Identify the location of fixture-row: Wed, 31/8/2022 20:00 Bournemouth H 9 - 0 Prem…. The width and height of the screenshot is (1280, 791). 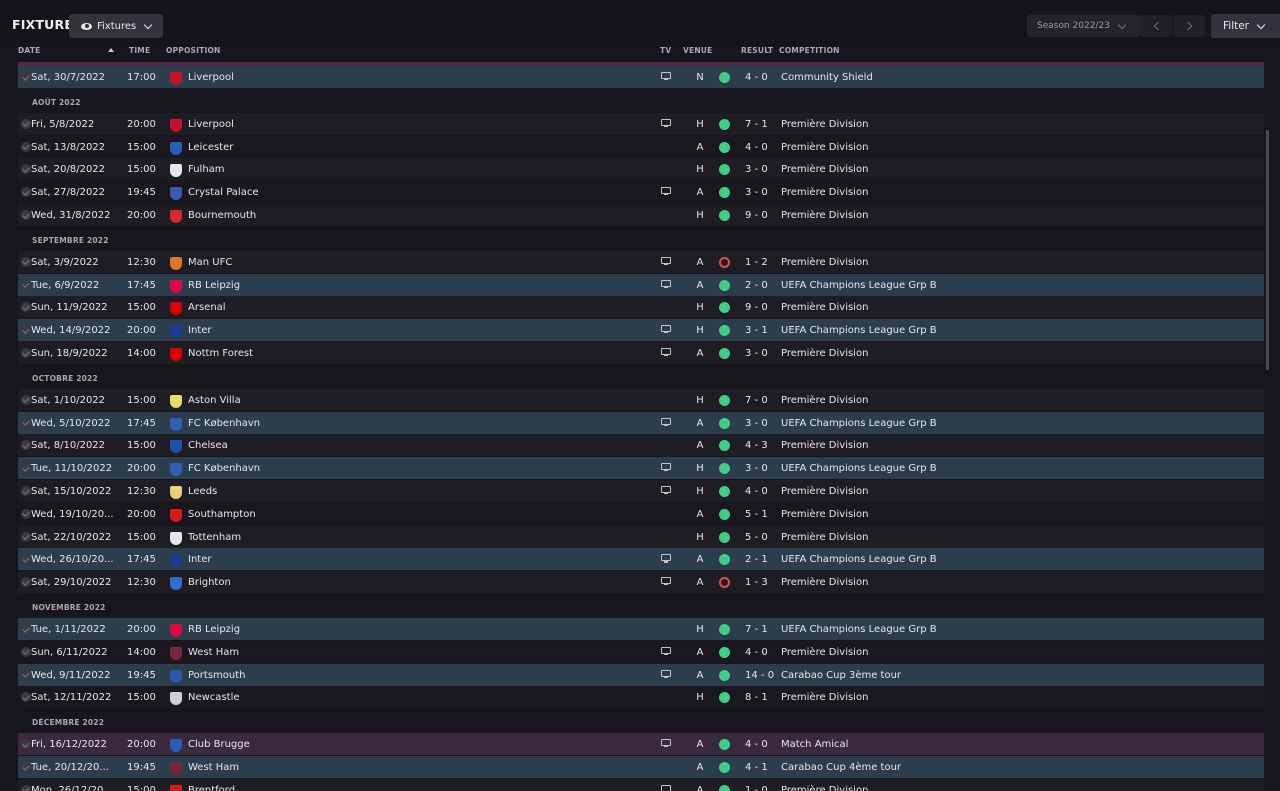
(641, 215).